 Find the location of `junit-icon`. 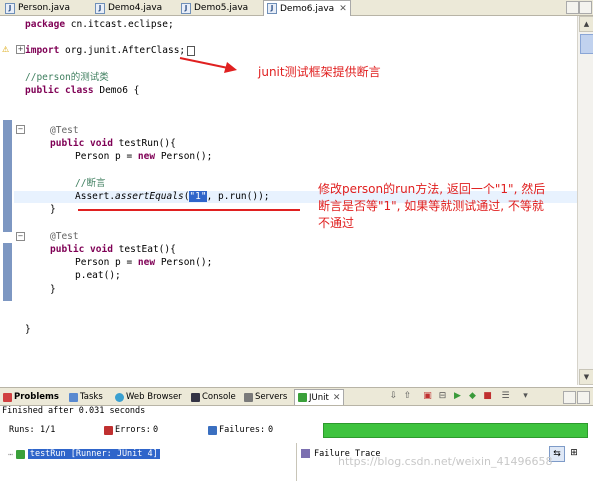

junit-icon is located at coordinates (302, 397).